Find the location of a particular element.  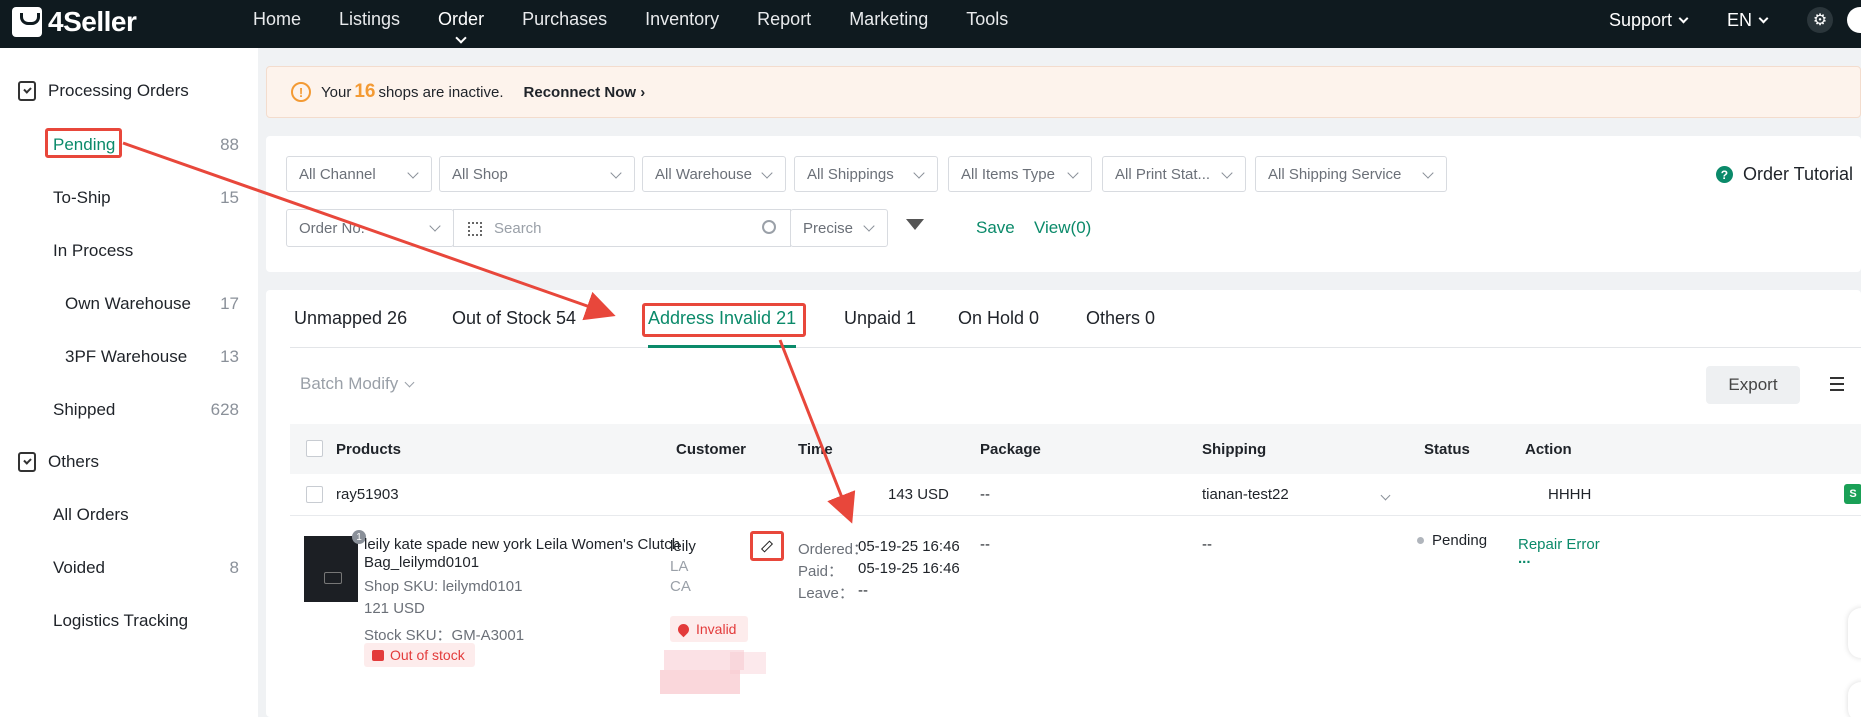

scan-icon is located at coordinates (475, 229).